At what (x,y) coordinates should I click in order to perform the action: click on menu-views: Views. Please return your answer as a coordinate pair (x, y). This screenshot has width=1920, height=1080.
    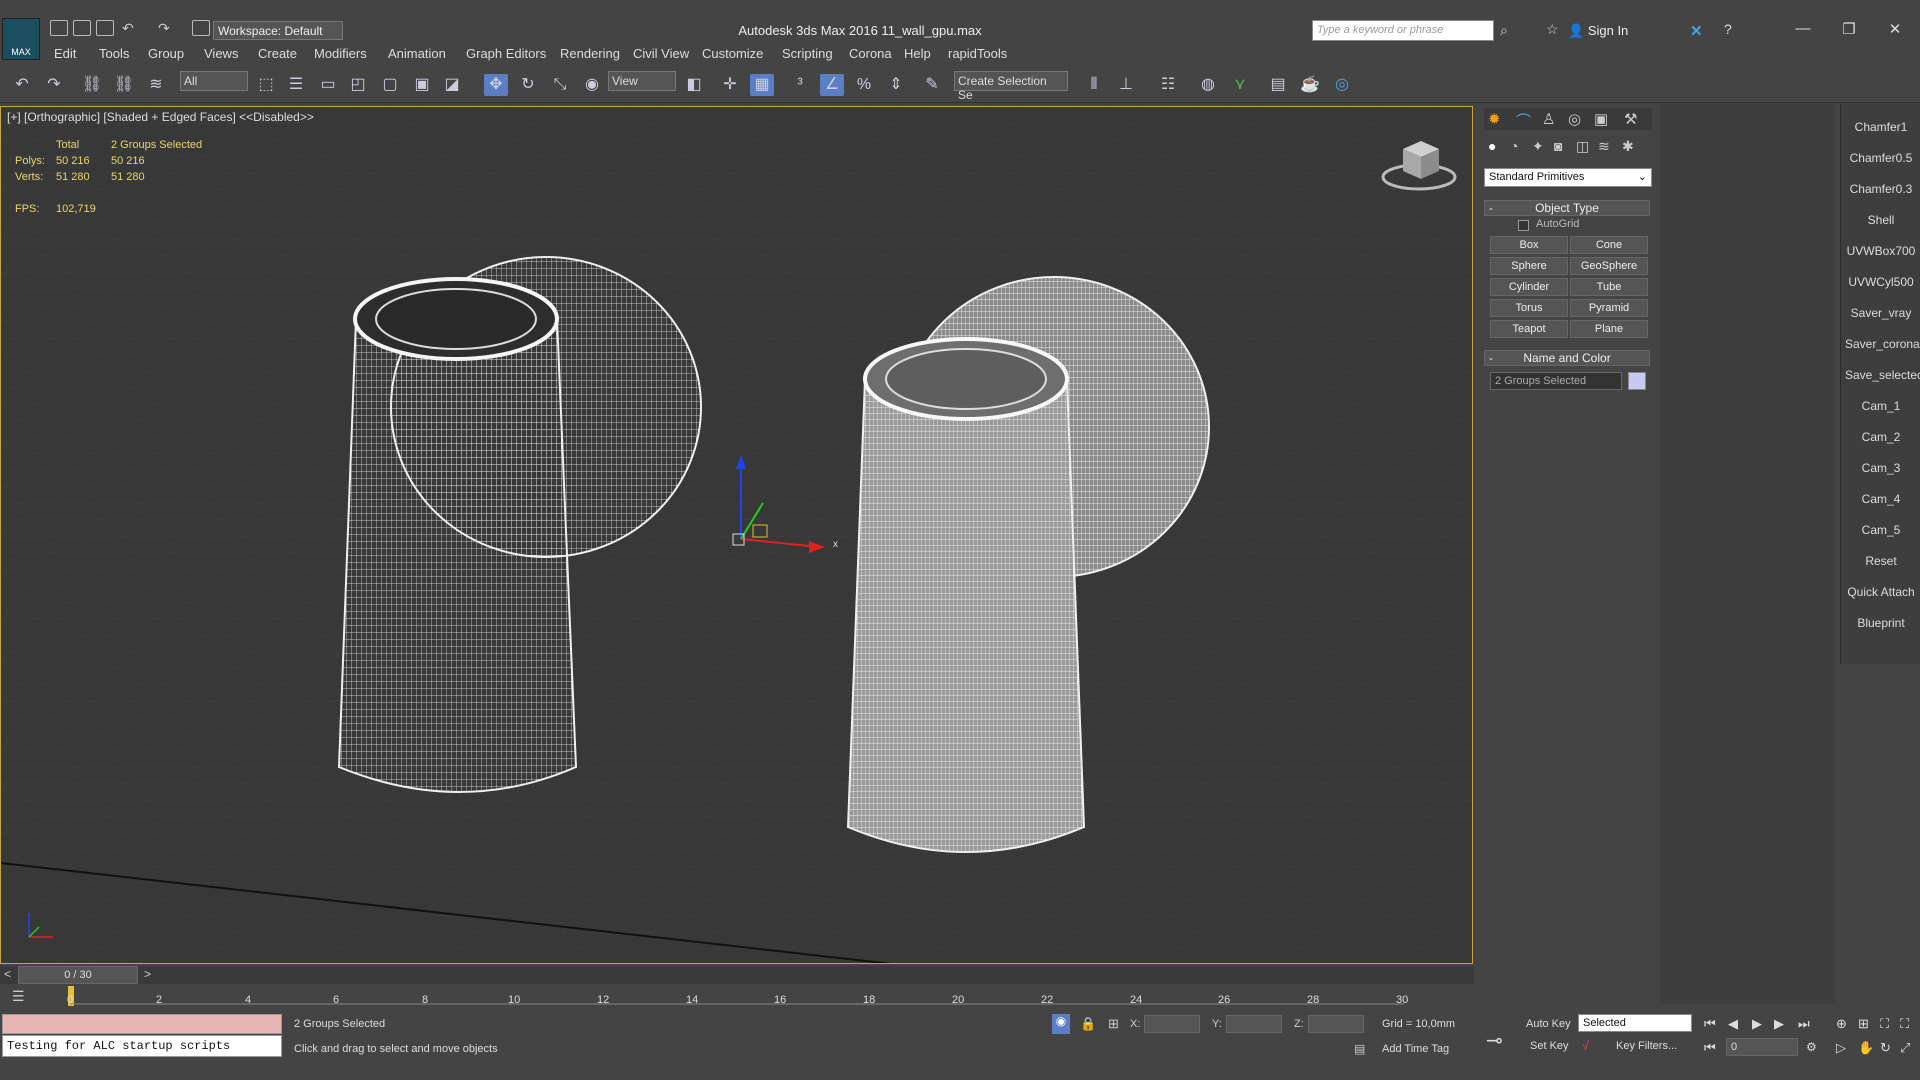
    Looking at the image, I should click on (221, 53).